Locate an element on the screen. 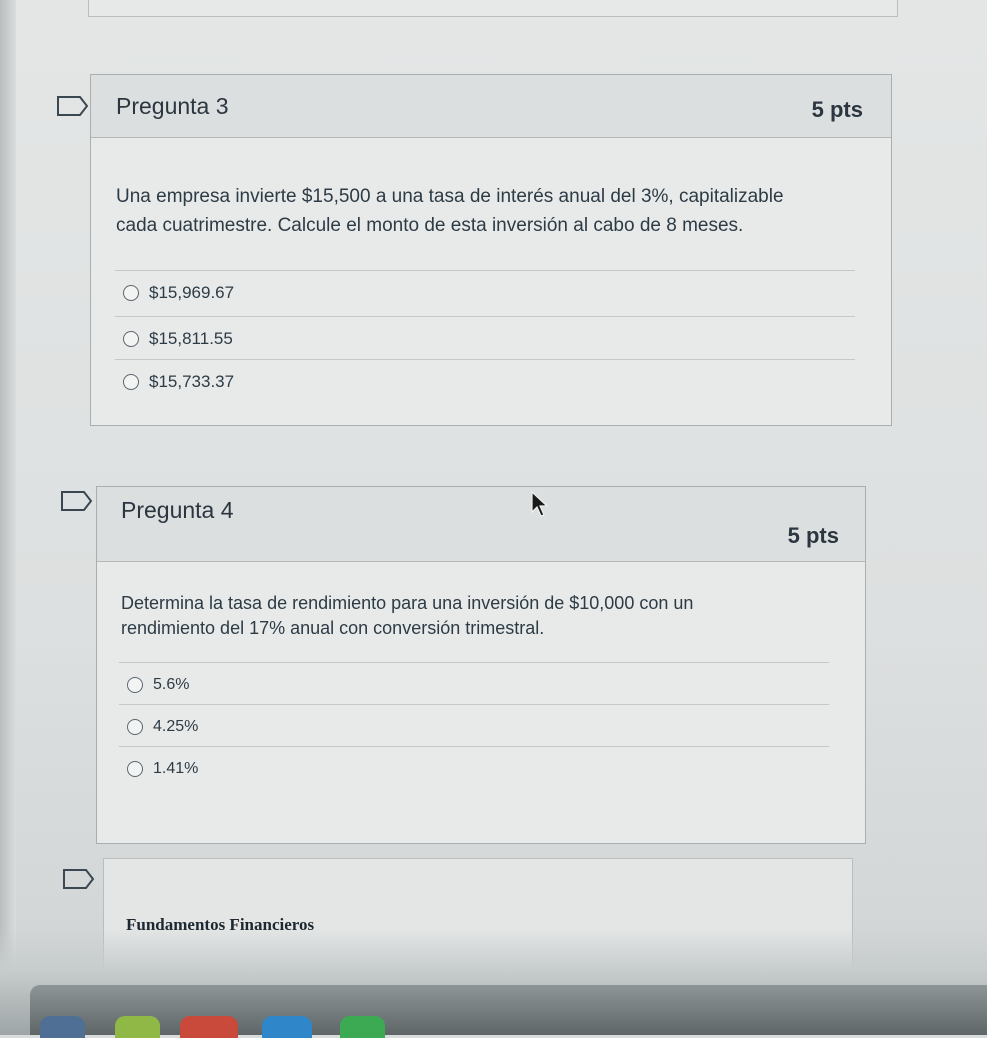 The image size is (987, 1038). question-3-answer-1: $15,969.67 is located at coordinates (485, 292).